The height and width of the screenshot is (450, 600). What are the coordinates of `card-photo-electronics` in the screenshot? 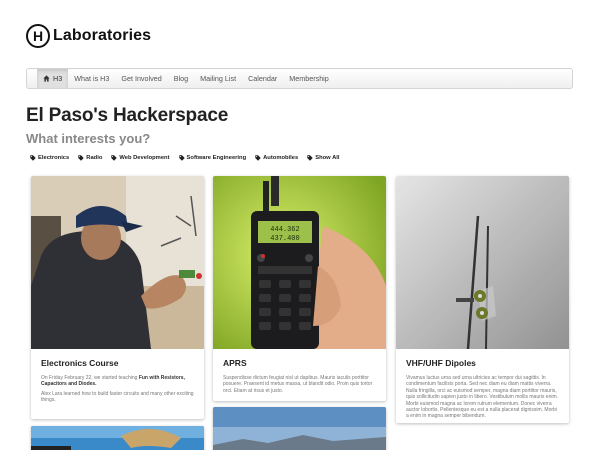 It's located at (117, 262).